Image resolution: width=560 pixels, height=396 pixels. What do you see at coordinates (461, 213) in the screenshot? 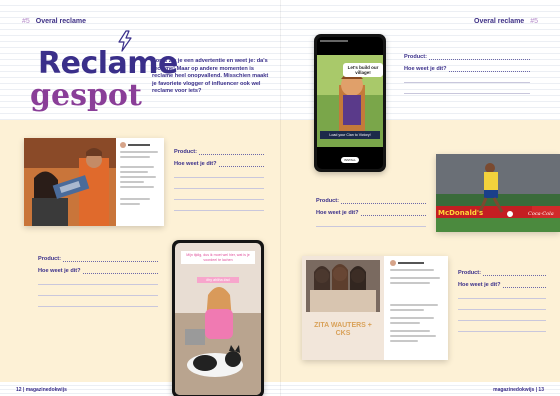
I see `mcdonalds-board: McDonald's` at bounding box center [461, 213].